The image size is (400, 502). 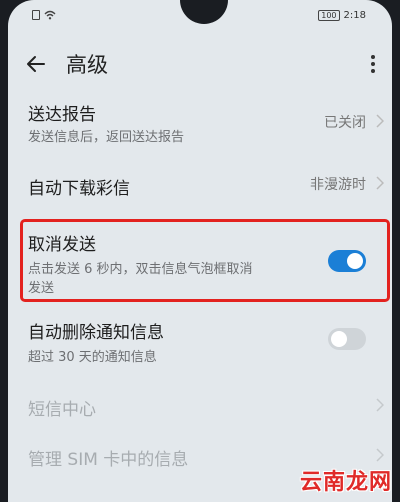 I want to click on status-time: 2:18, so click(x=354, y=15).